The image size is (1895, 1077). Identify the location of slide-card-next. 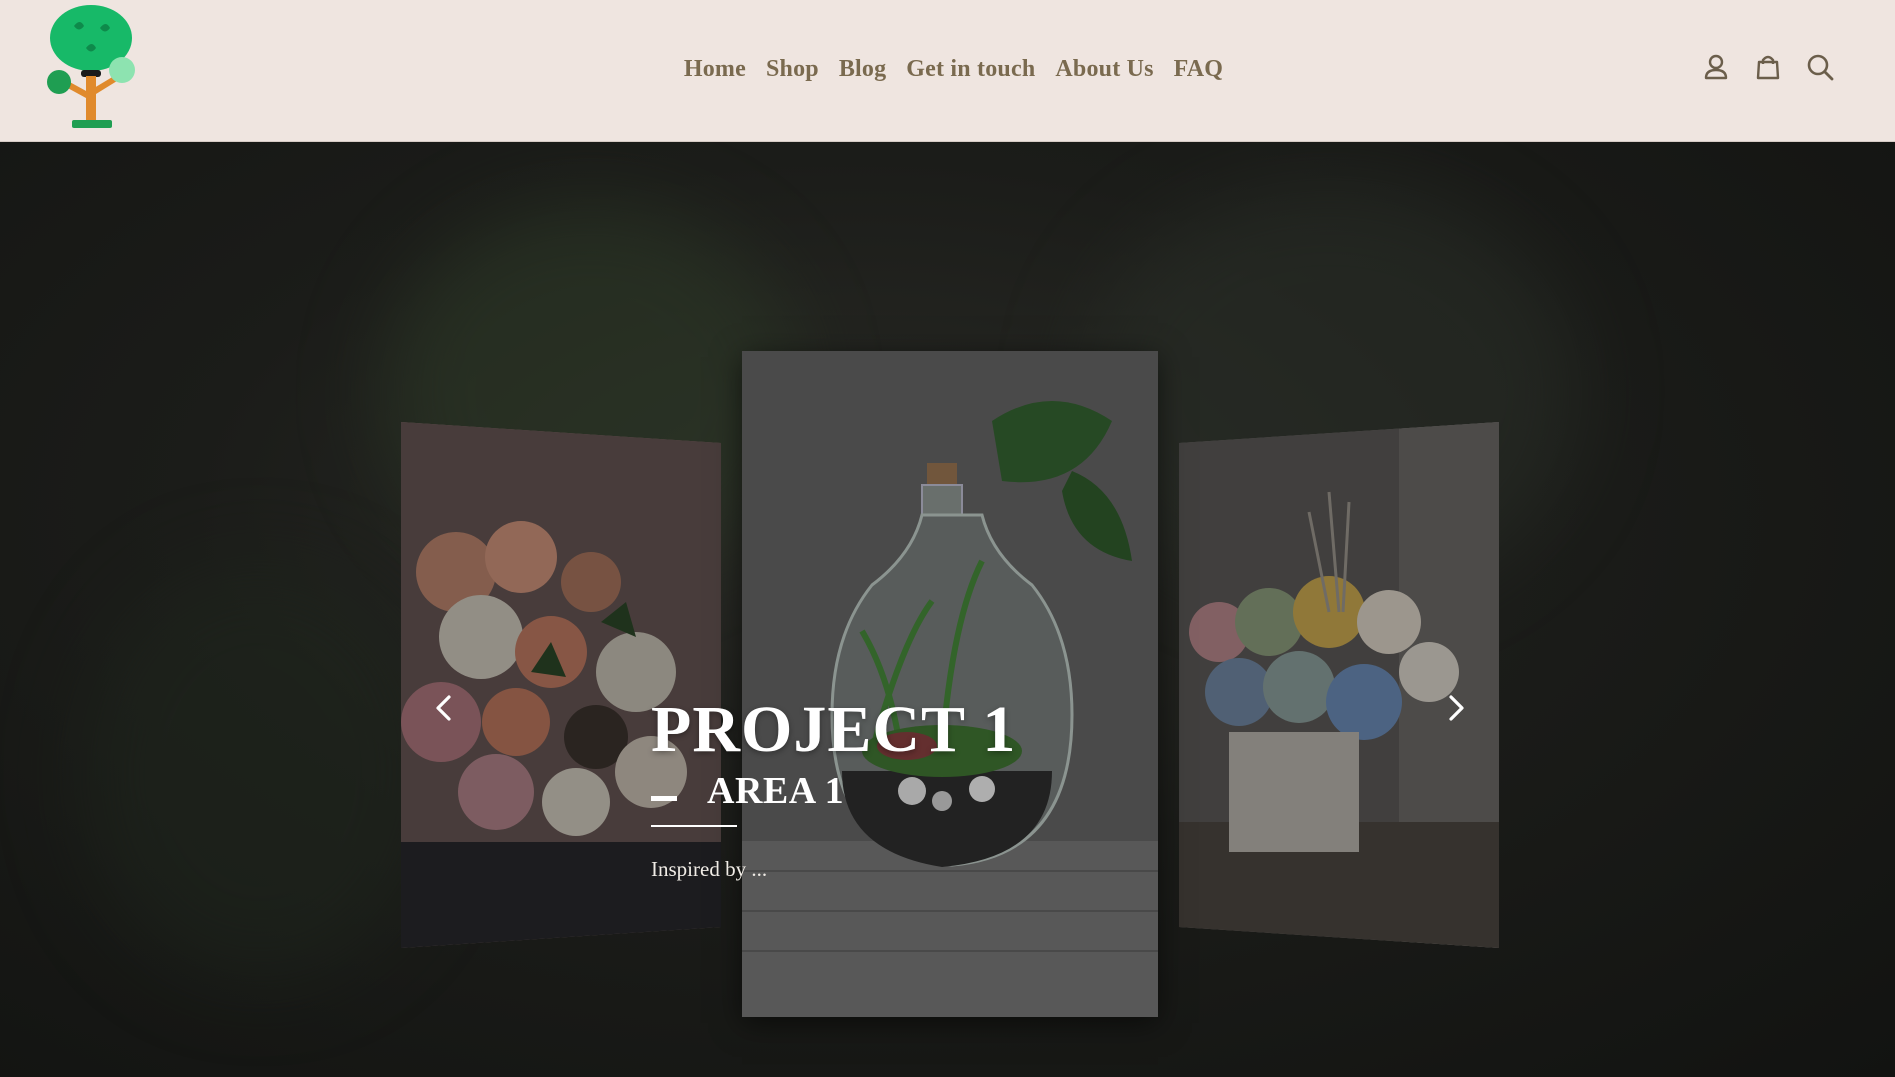
(1339, 685).